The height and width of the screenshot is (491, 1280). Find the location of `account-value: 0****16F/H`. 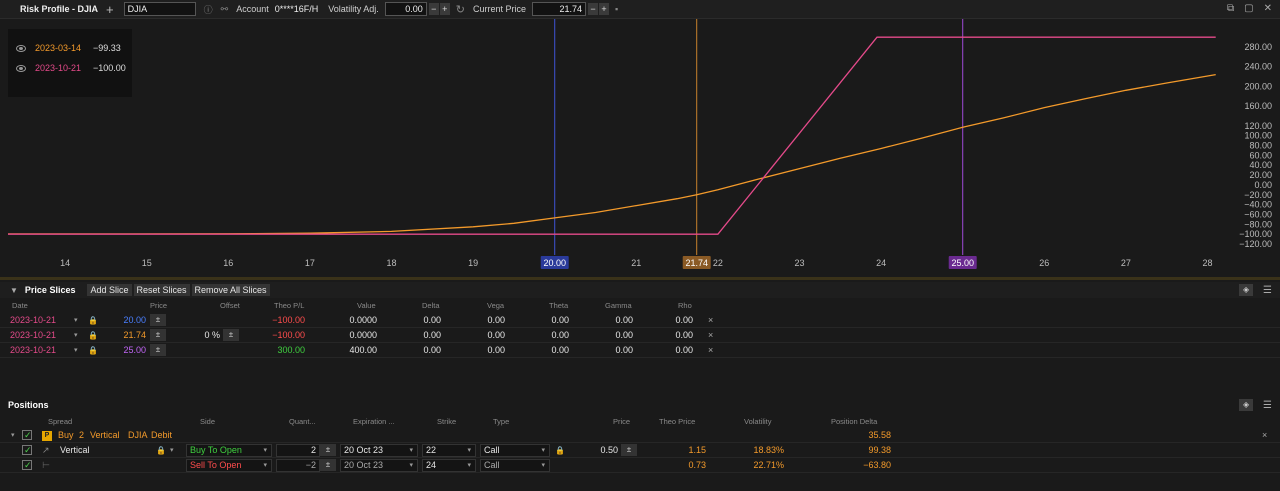

account-value: 0****16F/H is located at coordinates (297, 9).